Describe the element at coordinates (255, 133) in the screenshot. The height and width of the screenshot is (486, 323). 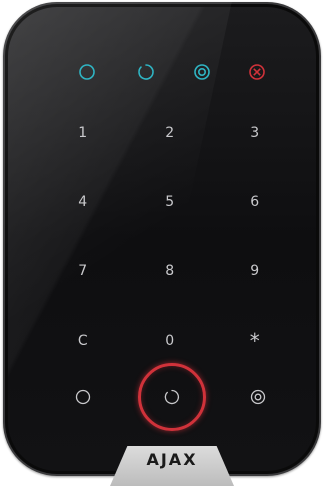
I see `key-3: 3` at that location.